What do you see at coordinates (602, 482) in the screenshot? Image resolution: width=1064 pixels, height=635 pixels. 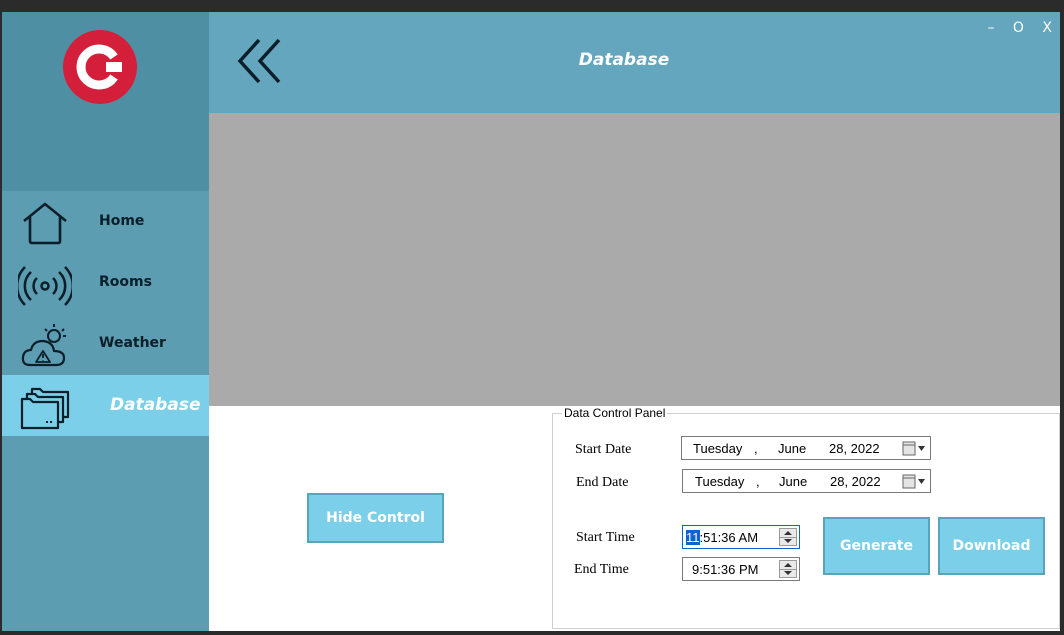 I see `end-date-label: End Date` at bounding box center [602, 482].